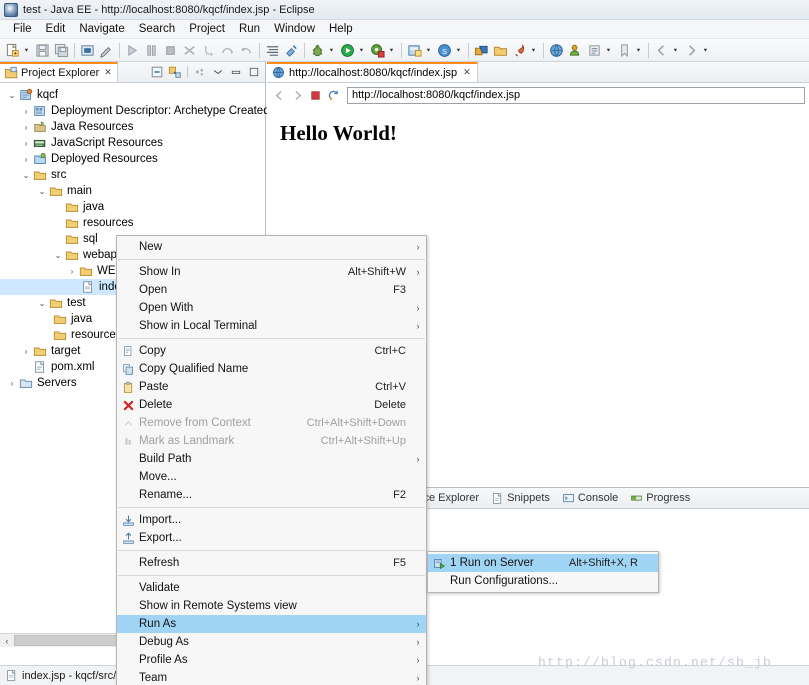 The image size is (809, 685). I want to click on tree-row: ⌄ src, so click(132, 175).